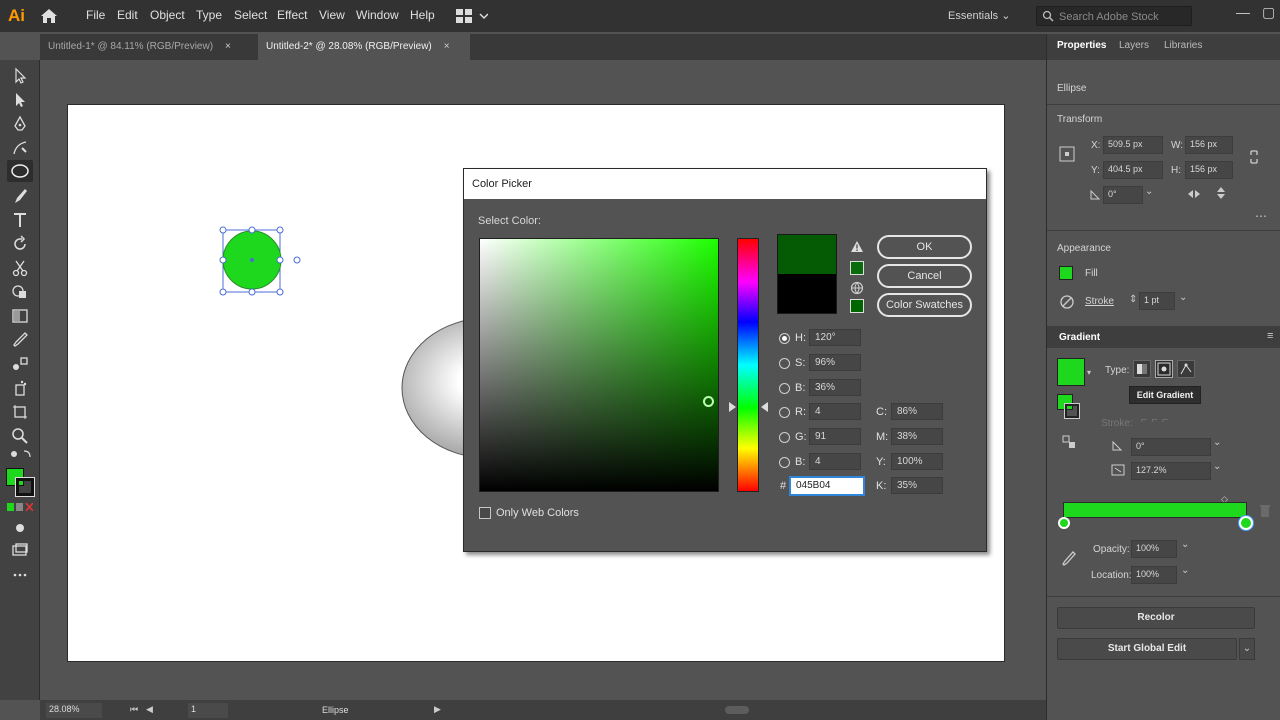 Image resolution: width=1280 pixels, height=720 pixels. I want to click on paintbrush-tool-icon, so click(20, 196).